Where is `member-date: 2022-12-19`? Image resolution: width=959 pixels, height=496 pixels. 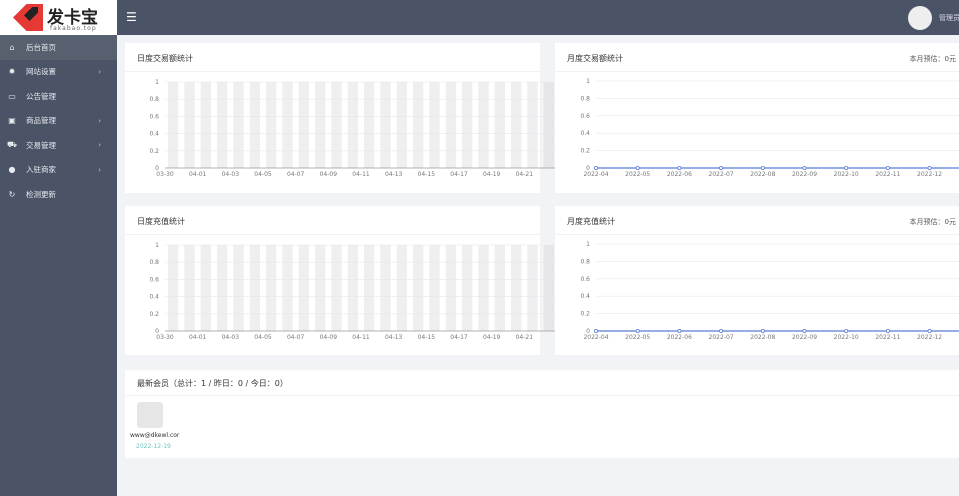
member-date: 2022-12-19 is located at coordinates (153, 446).